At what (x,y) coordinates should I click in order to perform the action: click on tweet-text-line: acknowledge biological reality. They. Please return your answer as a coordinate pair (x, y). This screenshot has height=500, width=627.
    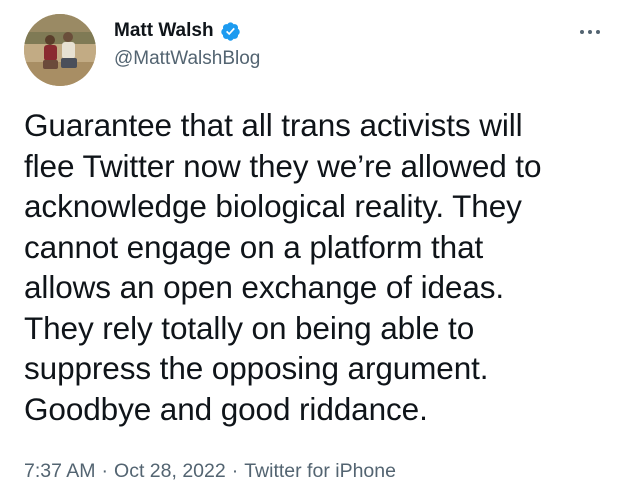
    Looking at the image, I should click on (273, 206).